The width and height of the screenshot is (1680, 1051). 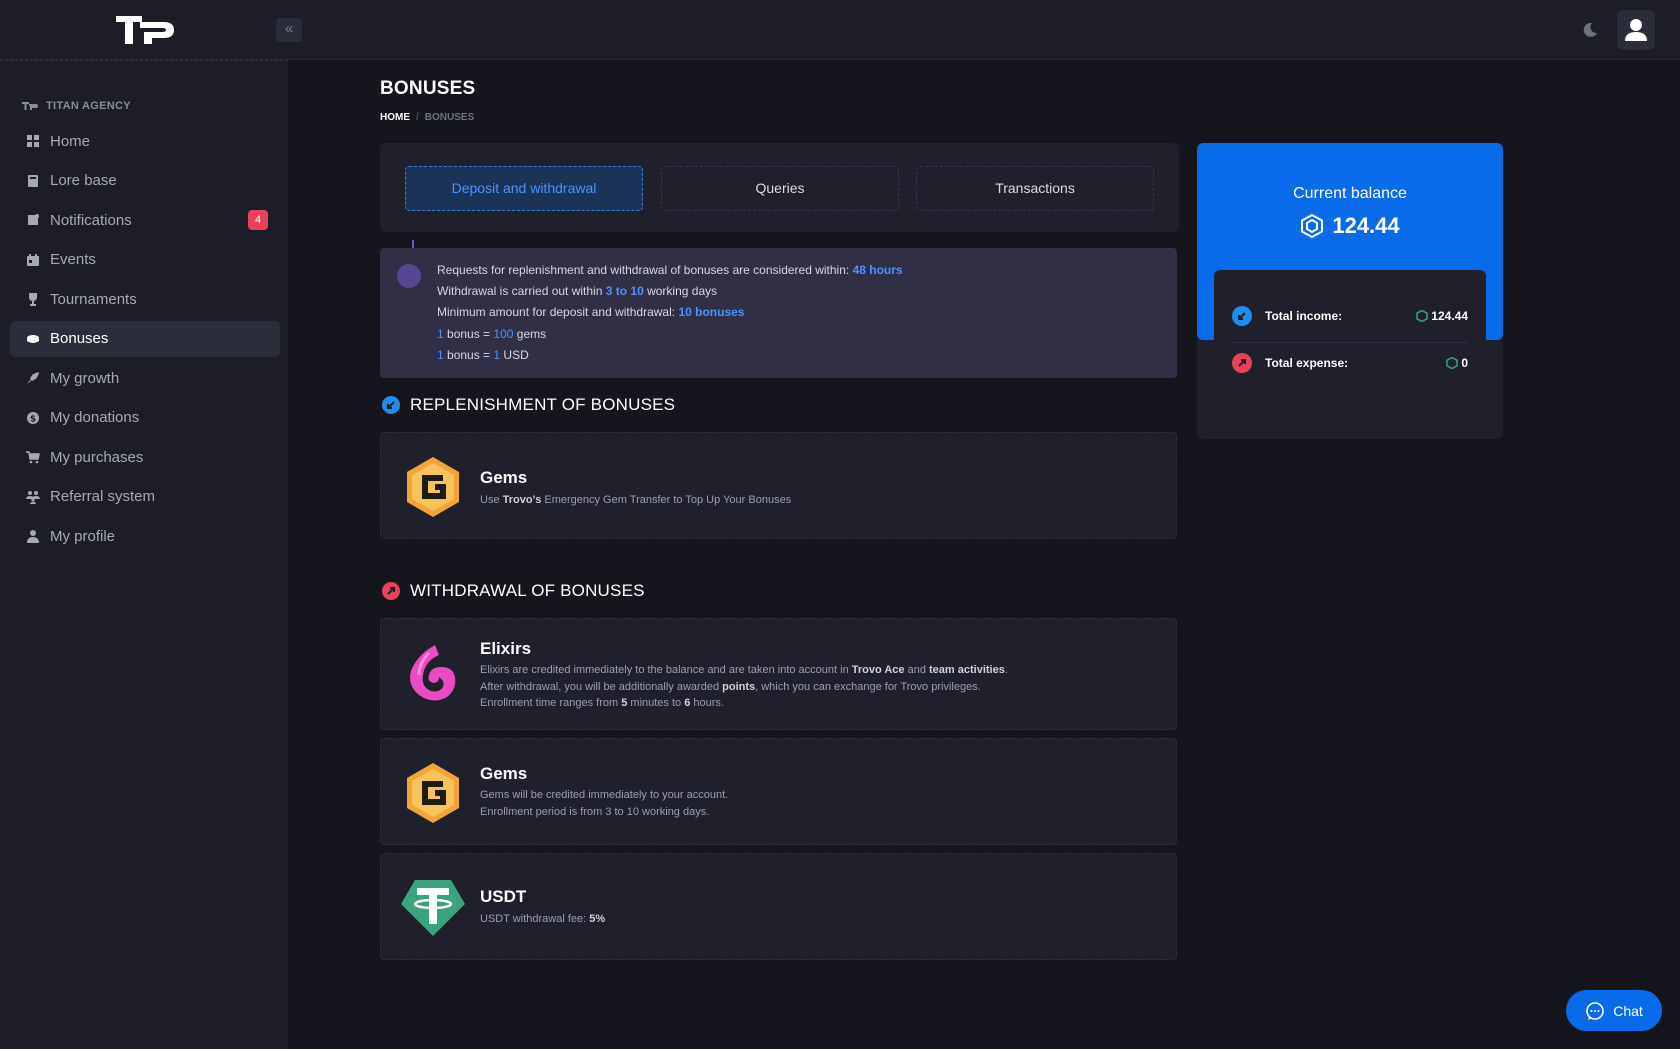 What do you see at coordinates (91, 220) in the screenshot?
I see `sidebar-item-label: Notifications` at bounding box center [91, 220].